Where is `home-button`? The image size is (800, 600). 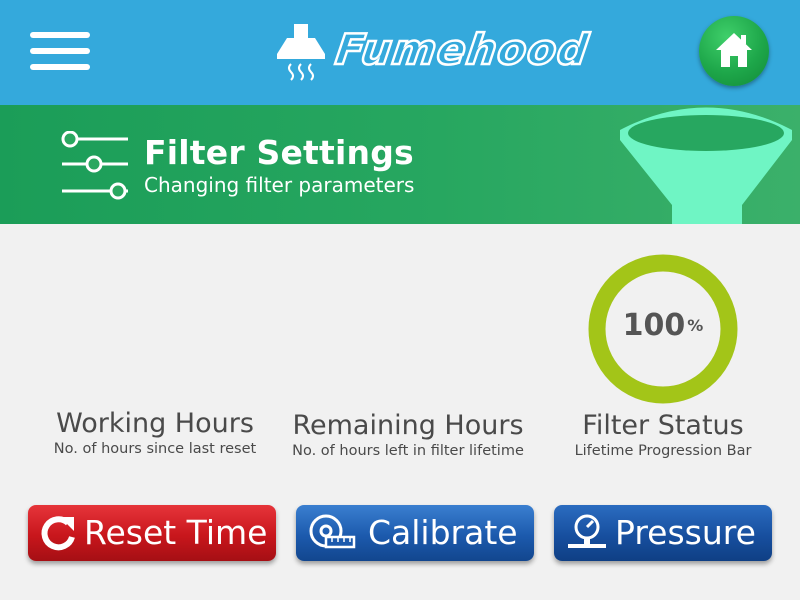 home-button is located at coordinates (734, 51).